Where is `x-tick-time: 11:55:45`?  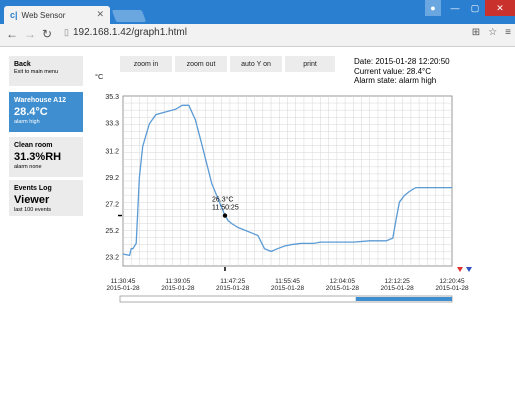
x-tick-time: 11:55:45 is located at coordinates (287, 281).